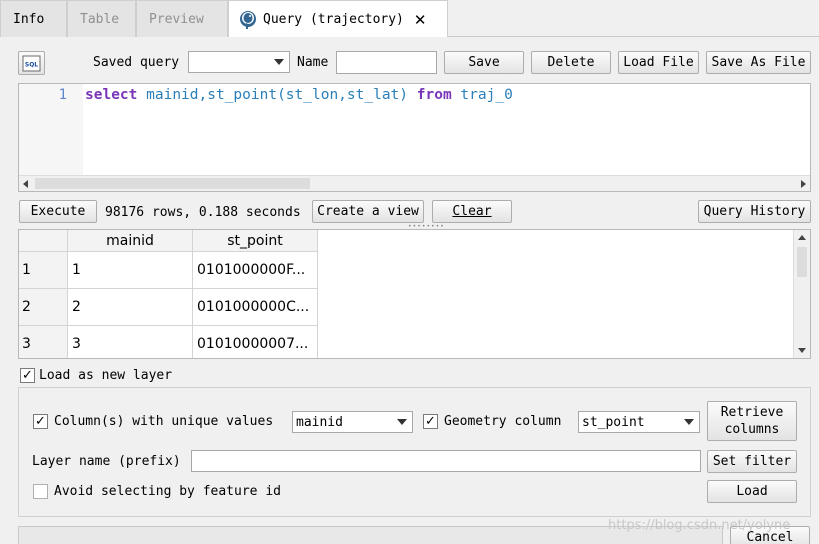  What do you see at coordinates (76, 307) in the screenshot?
I see `cell-value: 2` at bounding box center [76, 307].